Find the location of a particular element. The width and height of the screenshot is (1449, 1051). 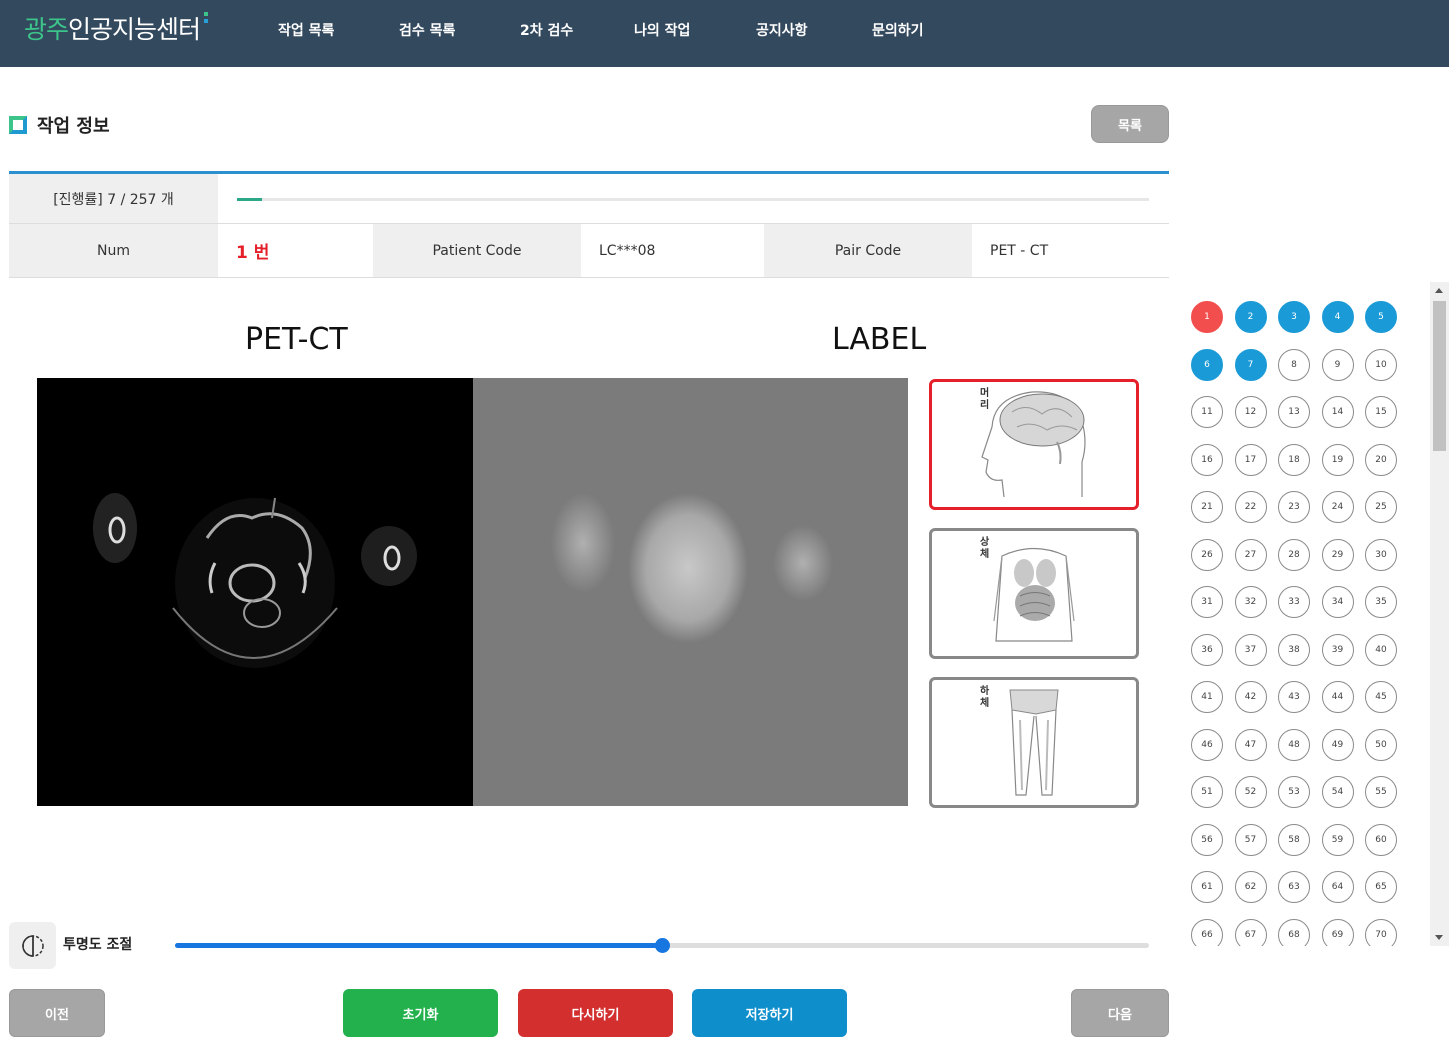

slice-thumbnail: 26 is located at coordinates (1207, 554).